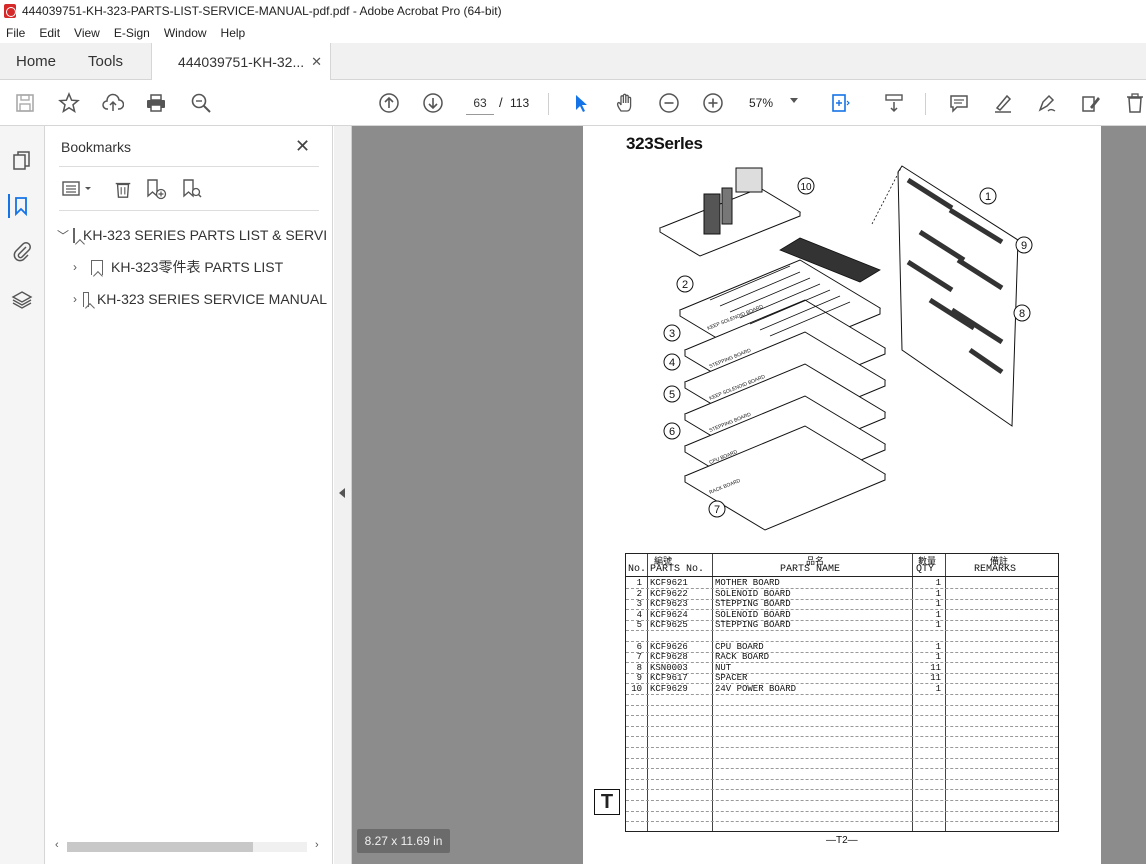 The height and width of the screenshot is (864, 1146). What do you see at coordinates (49, 33) in the screenshot?
I see `menu-edit: Edit` at bounding box center [49, 33].